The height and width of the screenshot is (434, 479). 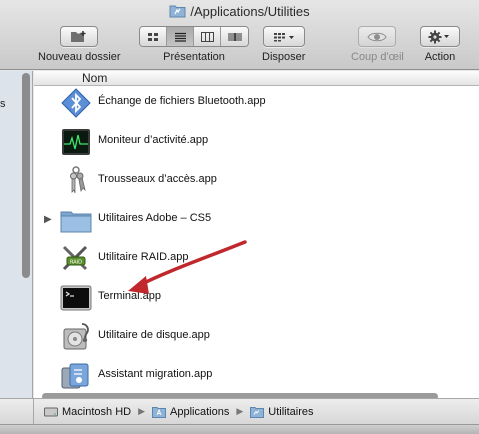 I want to click on column-view-button, so click(x=207, y=36).